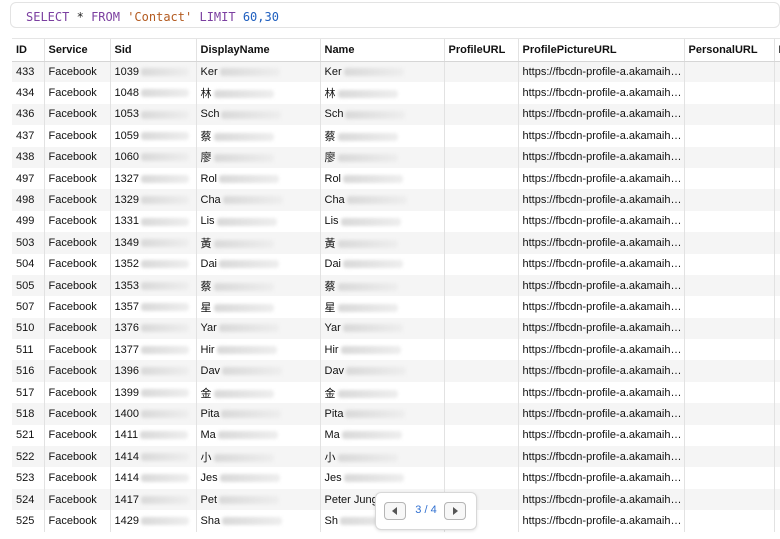 The width and height of the screenshot is (780, 539). I want to click on table-cell: 1417, so click(153, 499).